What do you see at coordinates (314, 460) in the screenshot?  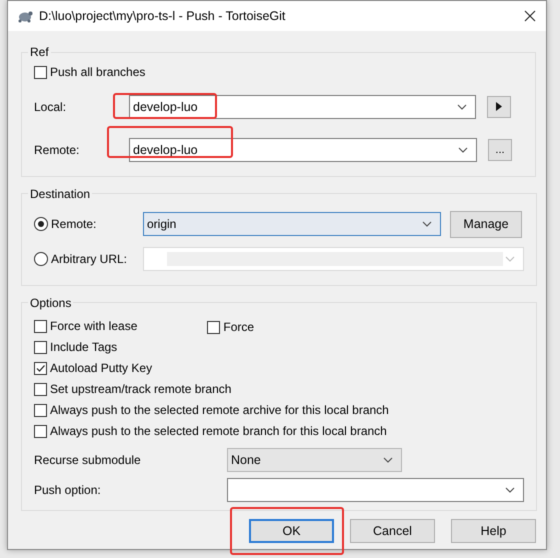 I see `submodule-dropdown: None` at bounding box center [314, 460].